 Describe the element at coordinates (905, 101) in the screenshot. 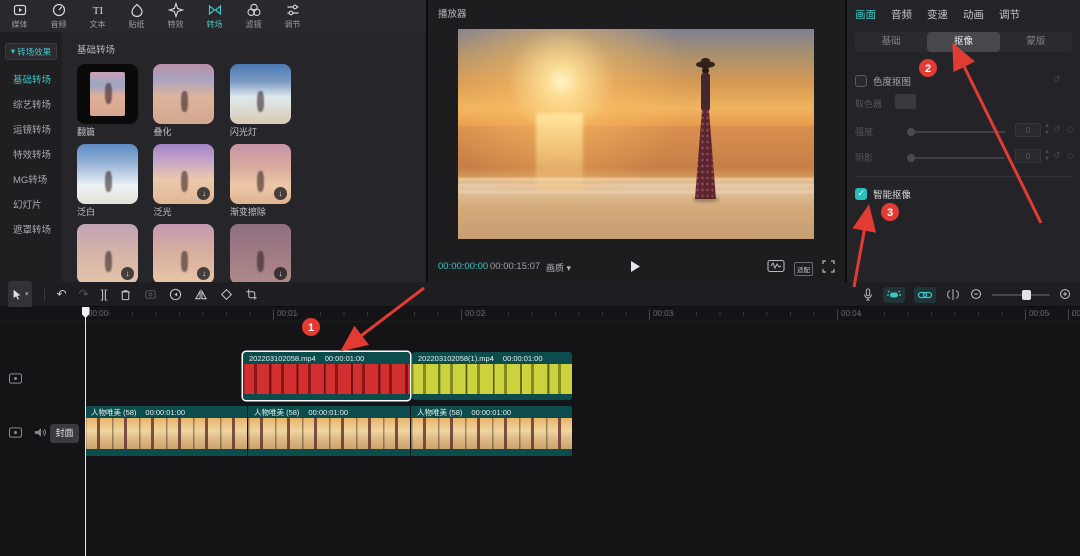

I see `color-swatch` at that location.